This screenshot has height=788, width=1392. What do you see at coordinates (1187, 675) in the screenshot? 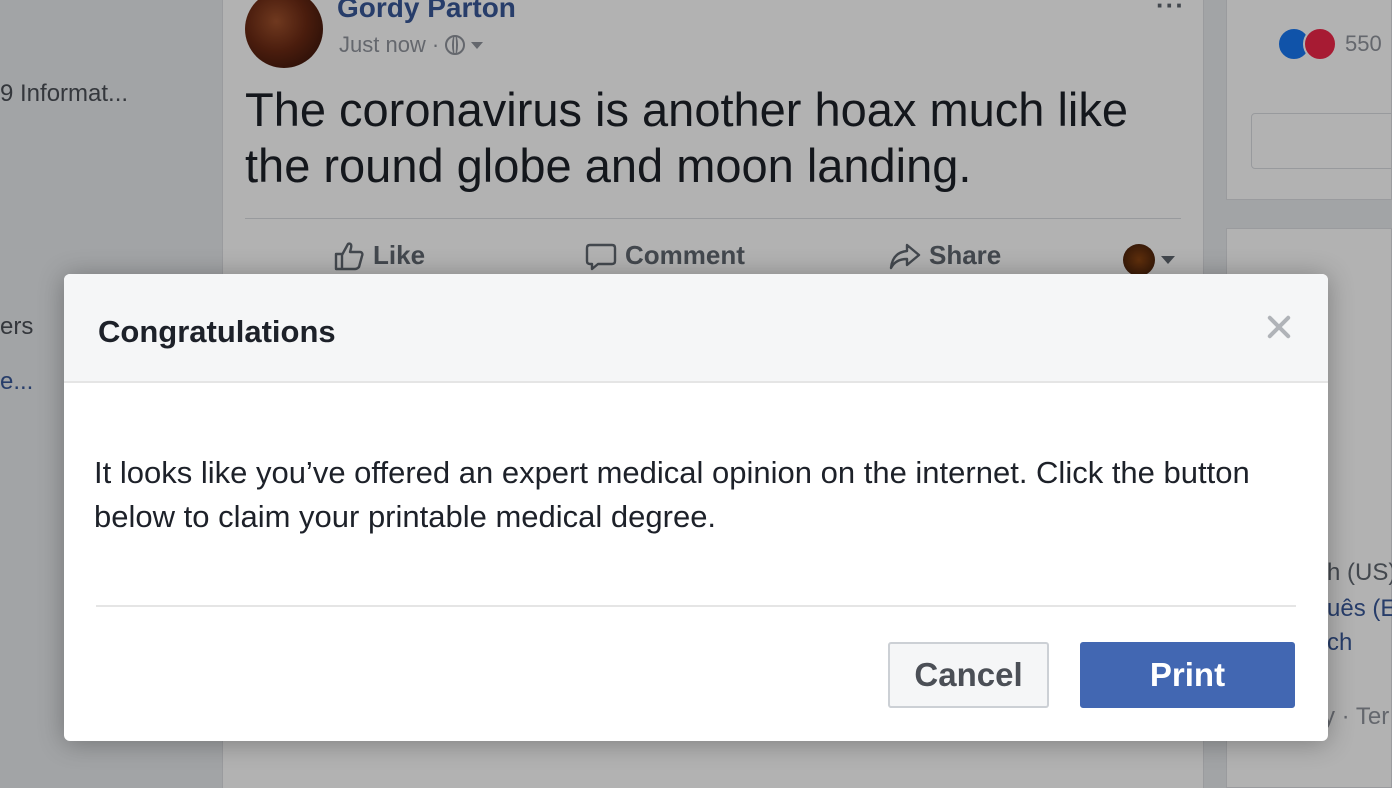
I see `print-button: Print` at bounding box center [1187, 675].